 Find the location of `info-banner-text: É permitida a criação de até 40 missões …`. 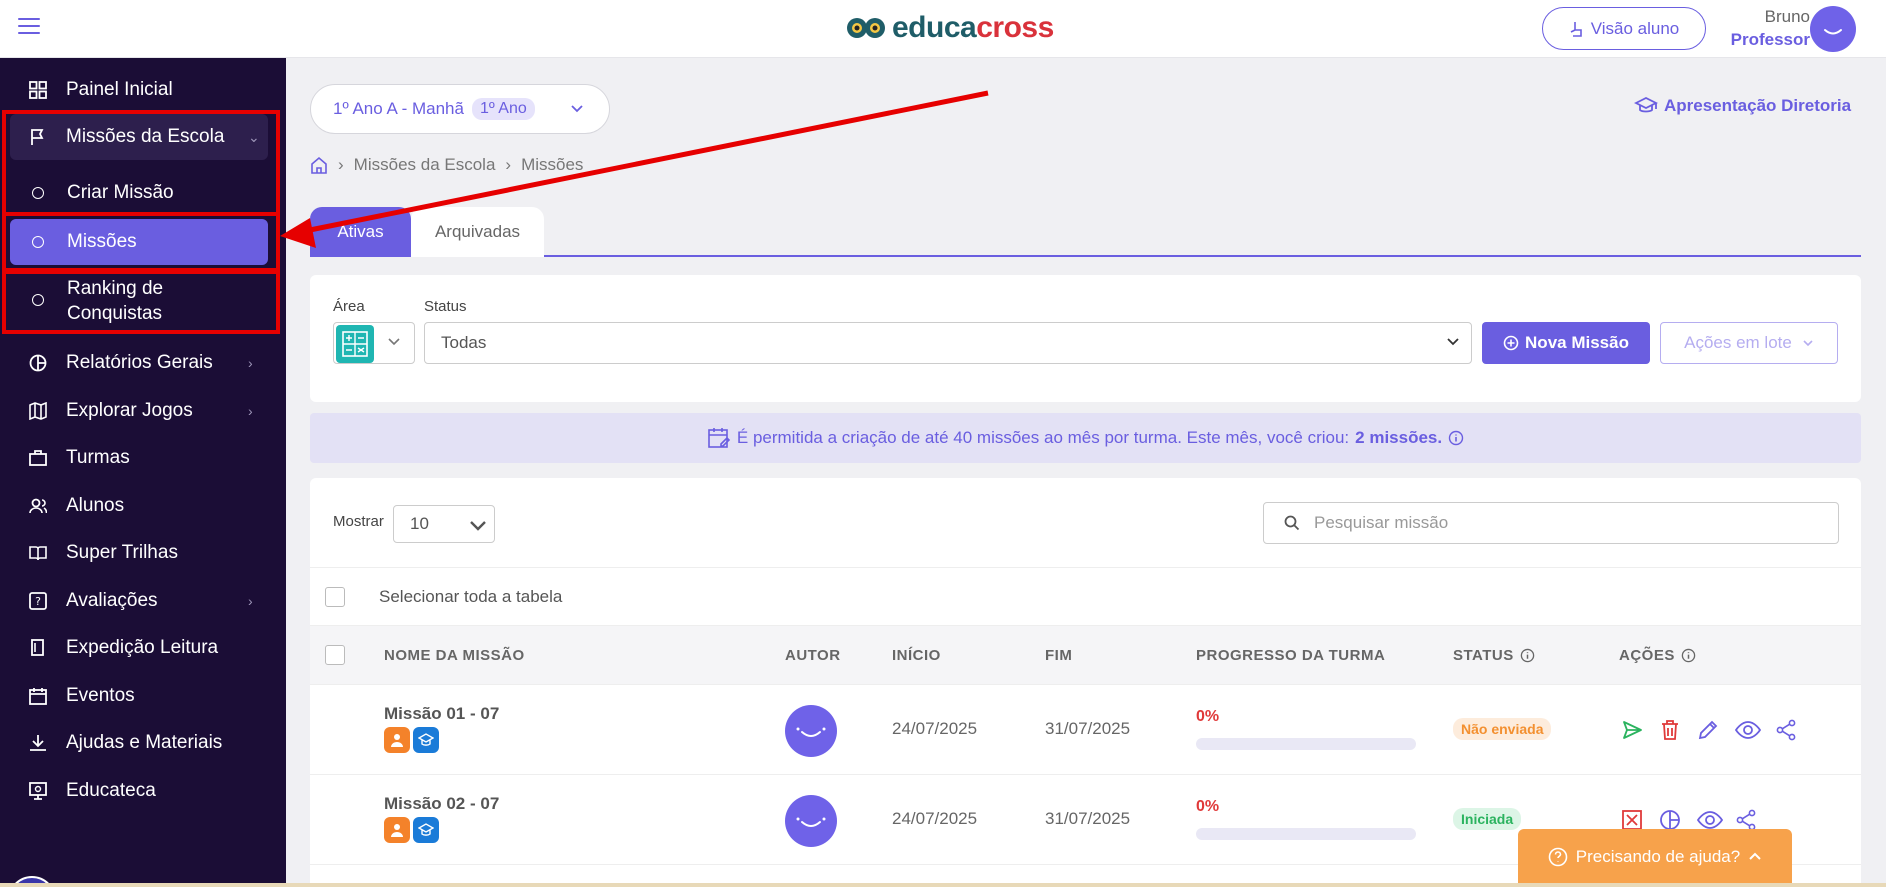

info-banner-text: É permitida a criação de até 40 missões … is located at coordinates (1043, 437).